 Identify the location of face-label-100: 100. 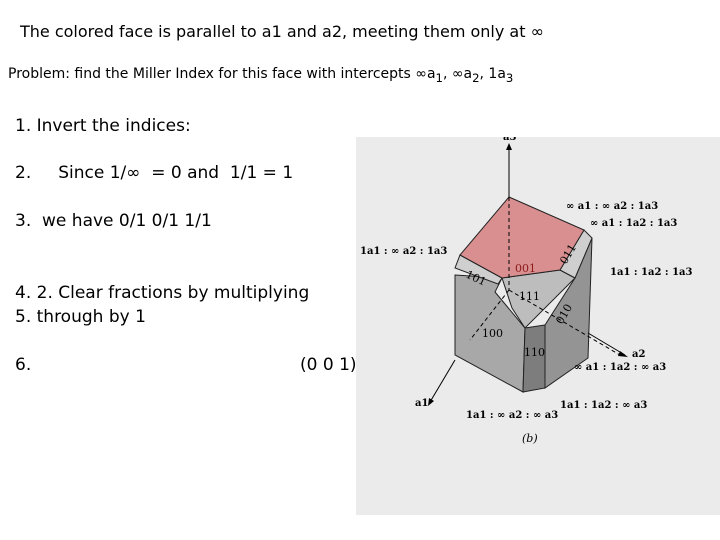
(492, 333).